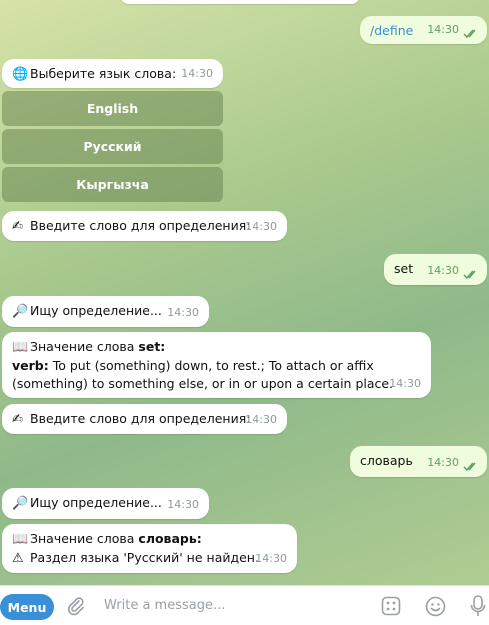 The width and height of the screenshot is (489, 625). I want to click on keyboard-button-english: English, so click(112, 108).